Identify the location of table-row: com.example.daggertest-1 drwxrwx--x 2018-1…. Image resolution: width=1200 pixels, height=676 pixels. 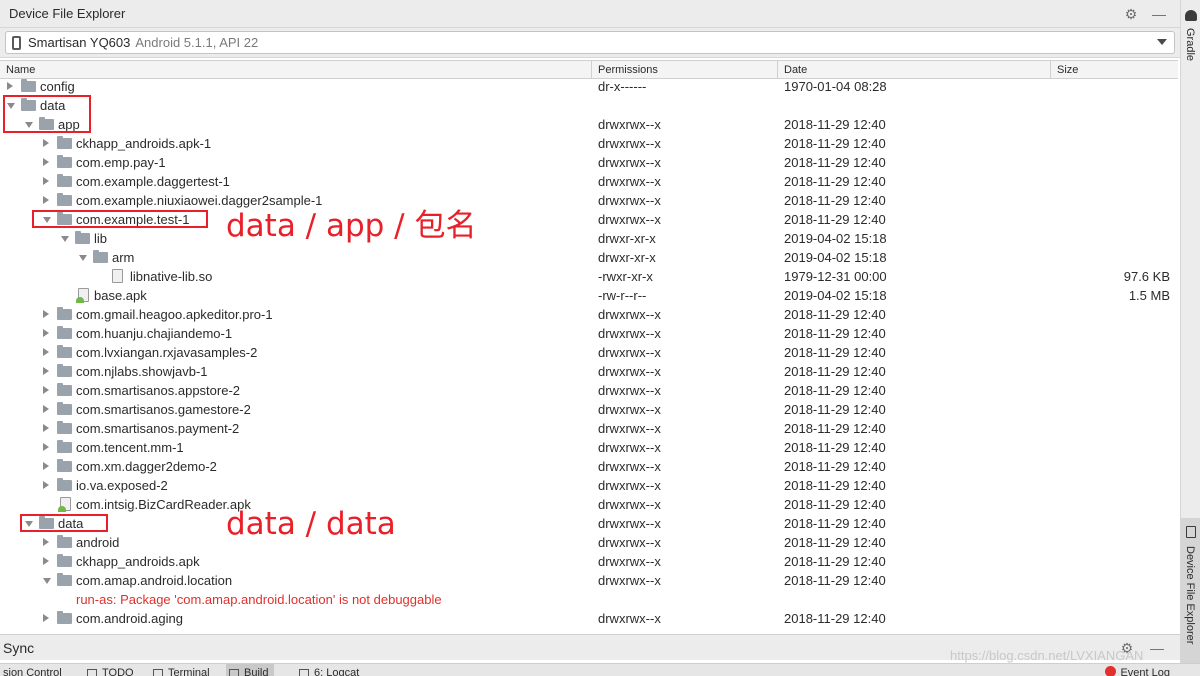
(589, 181).